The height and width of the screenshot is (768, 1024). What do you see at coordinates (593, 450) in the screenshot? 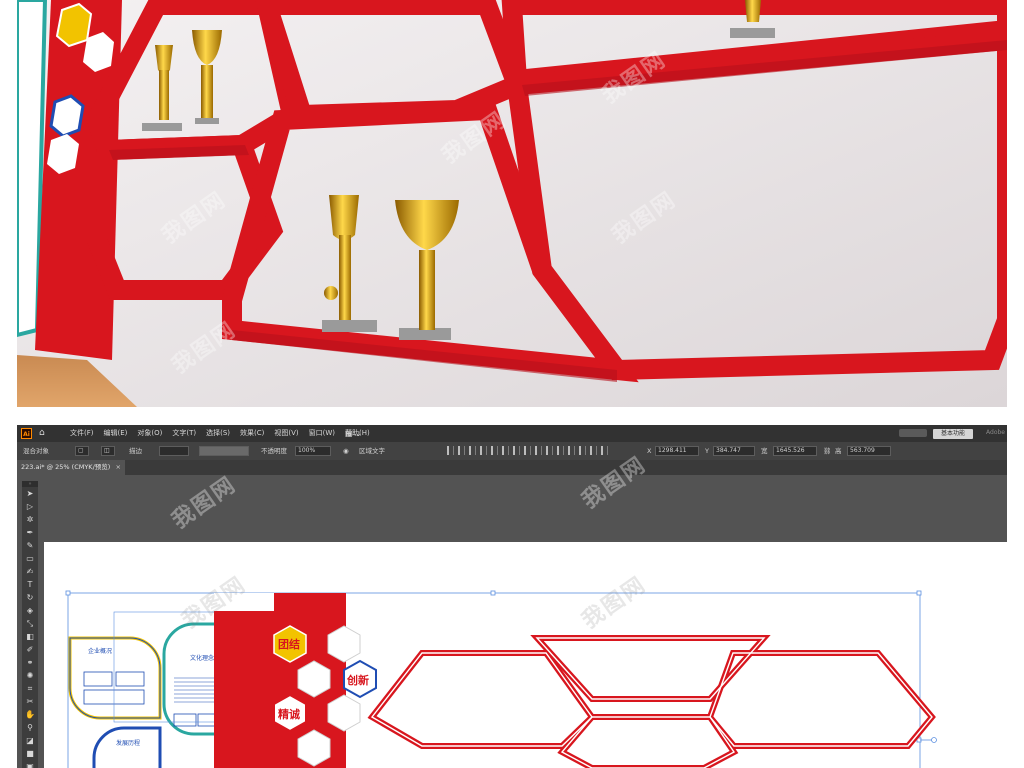
I see `transform-icon` at bounding box center [593, 450].